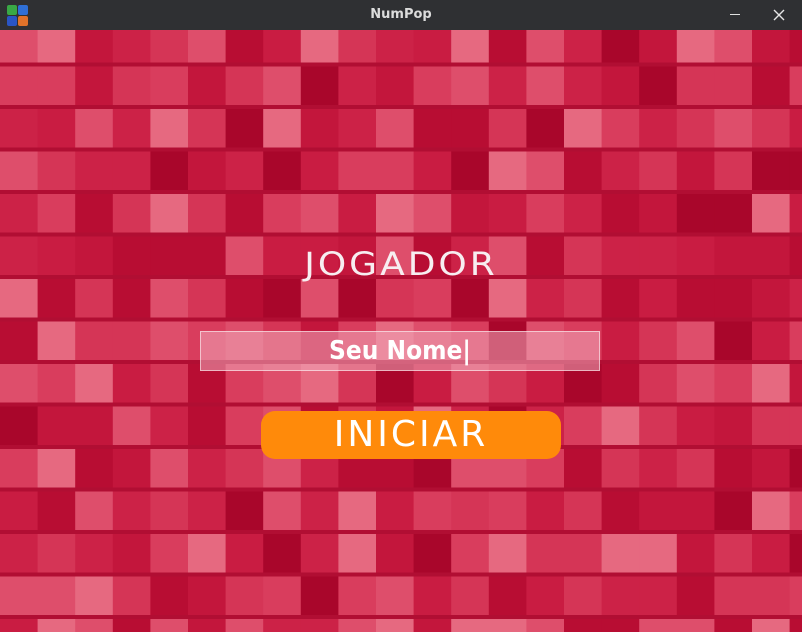  I want to click on close-icon, so click(779, 15).